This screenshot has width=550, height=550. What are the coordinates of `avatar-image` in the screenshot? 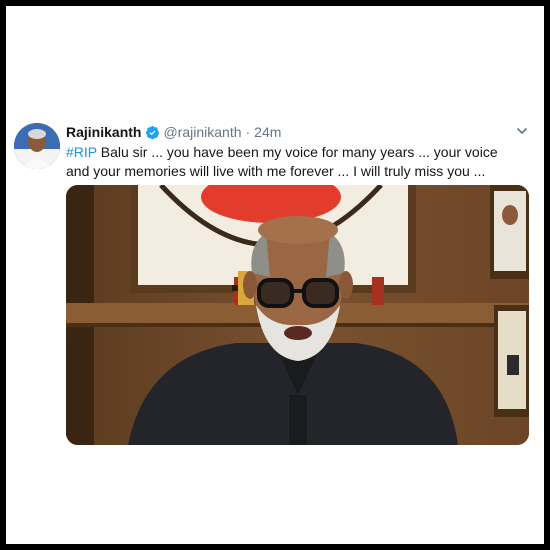 It's located at (37, 146).